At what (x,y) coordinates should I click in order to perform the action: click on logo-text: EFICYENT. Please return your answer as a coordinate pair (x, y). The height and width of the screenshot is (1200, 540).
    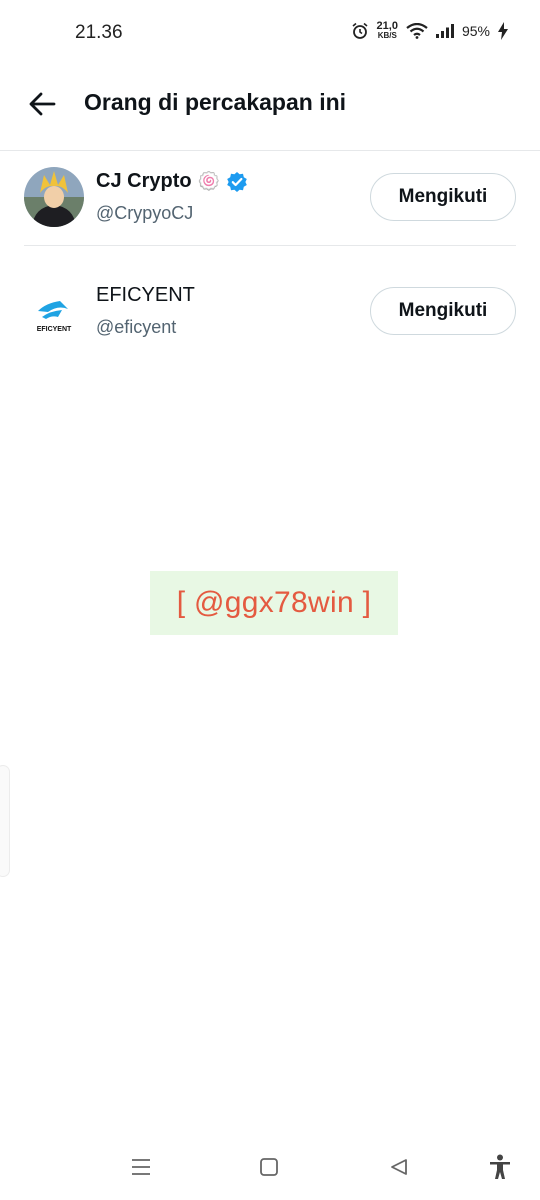
    Looking at the image, I should click on (54, 329).